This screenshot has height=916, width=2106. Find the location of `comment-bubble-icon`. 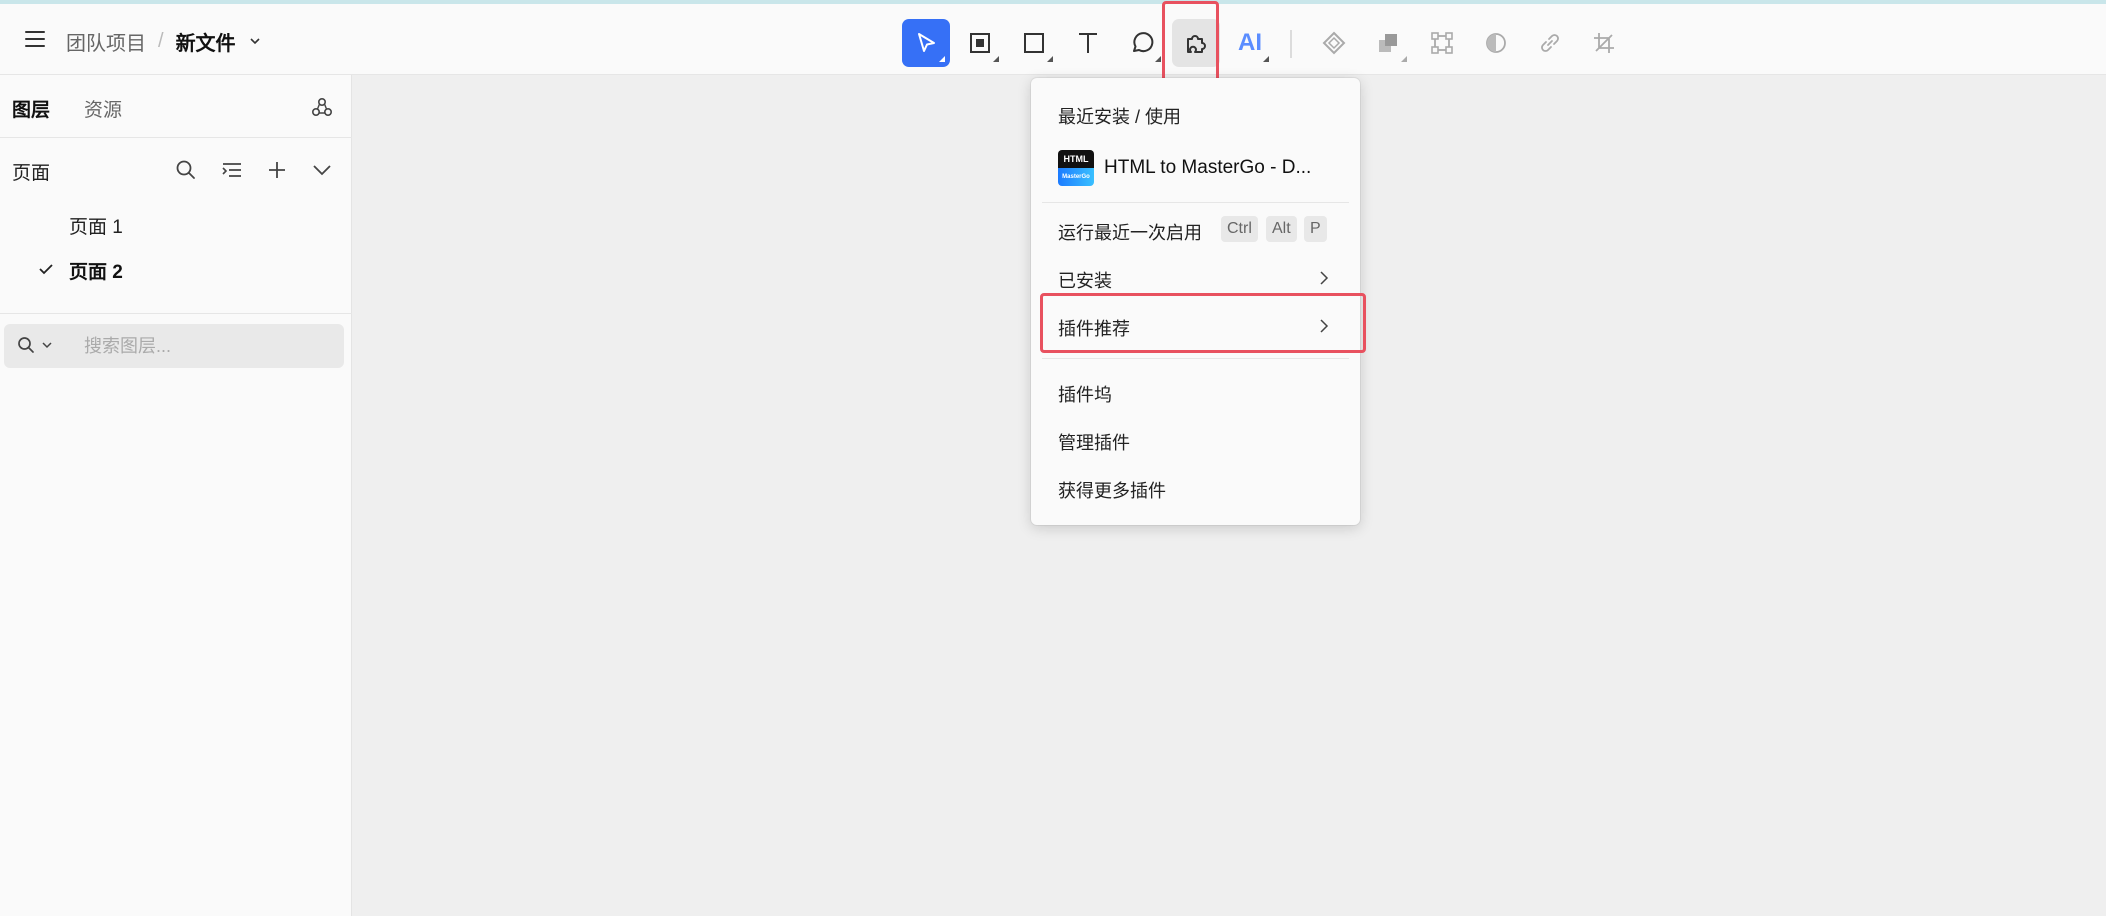

comment-bubble-icon is located at coordinates (1143, 42).